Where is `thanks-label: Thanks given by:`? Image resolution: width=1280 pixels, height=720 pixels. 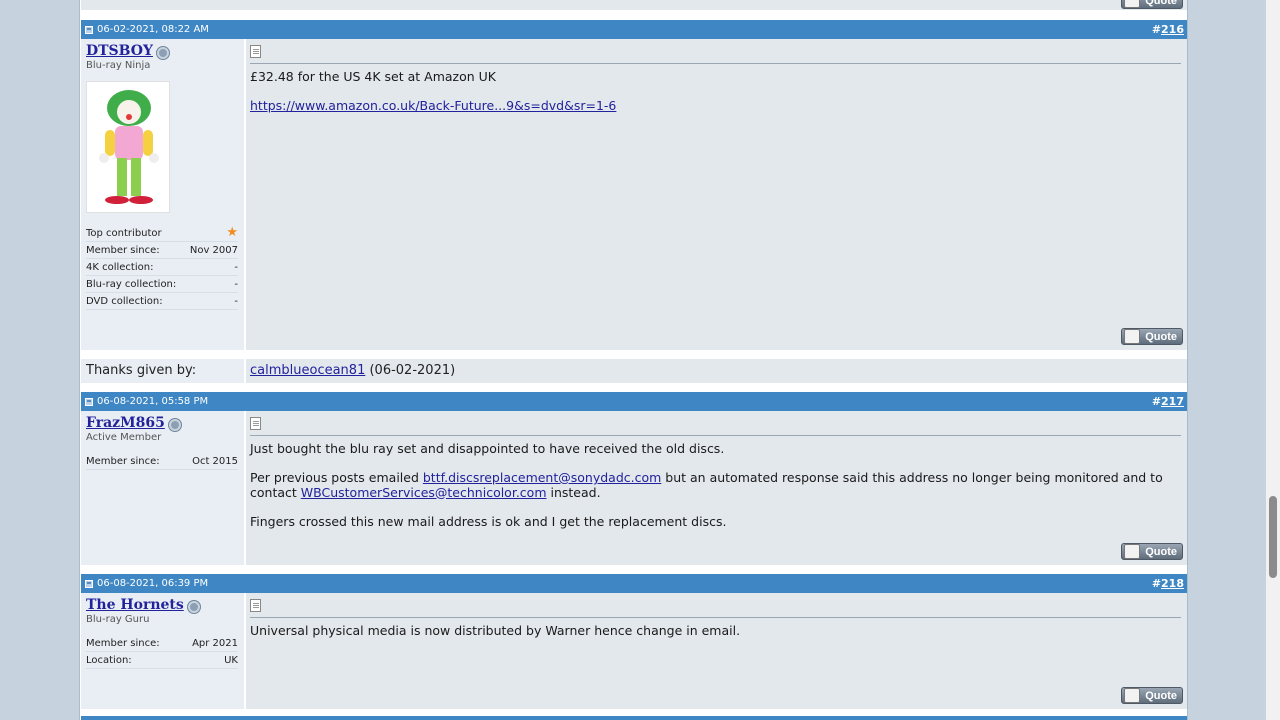
thanks-label: Thanks given by: is located at coordinates (163, 371).